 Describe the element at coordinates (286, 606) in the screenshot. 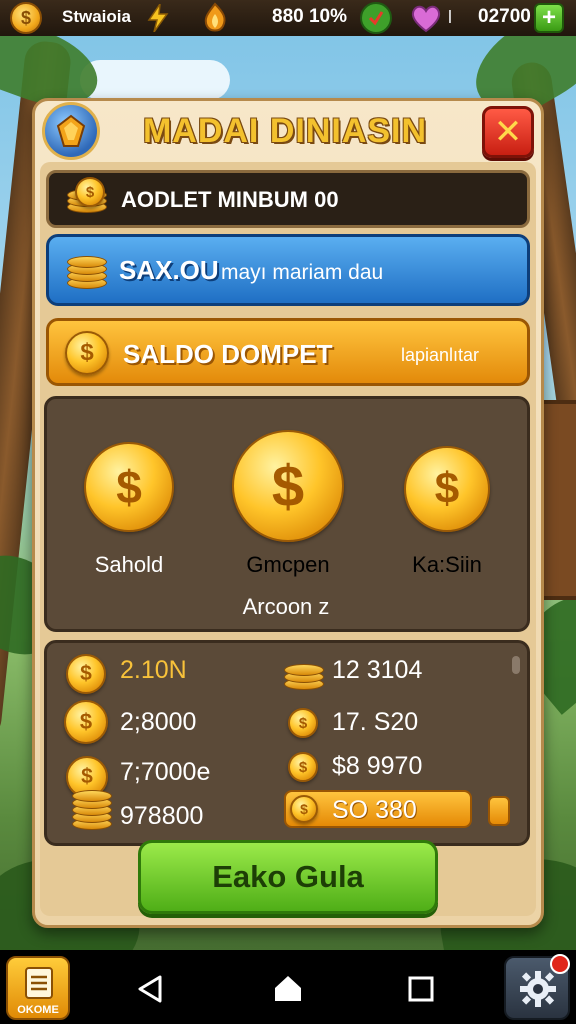

I see `coin-caption: Arcoon z` at that location.